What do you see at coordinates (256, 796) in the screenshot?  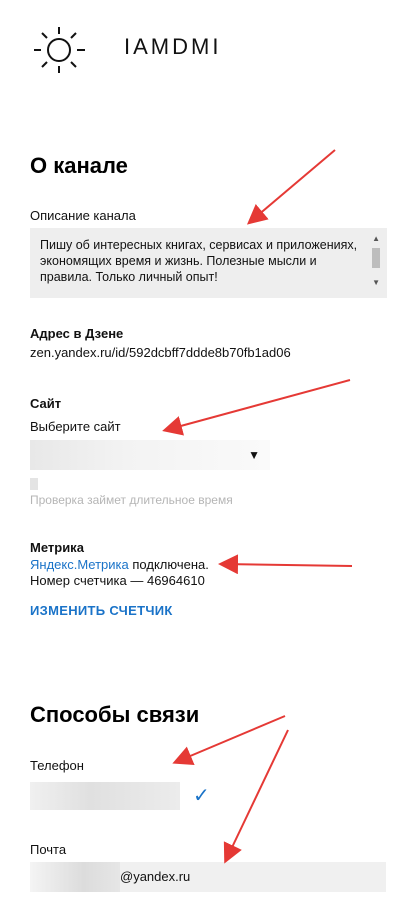 I see `arrow-email` at bounding box center [256, 796].